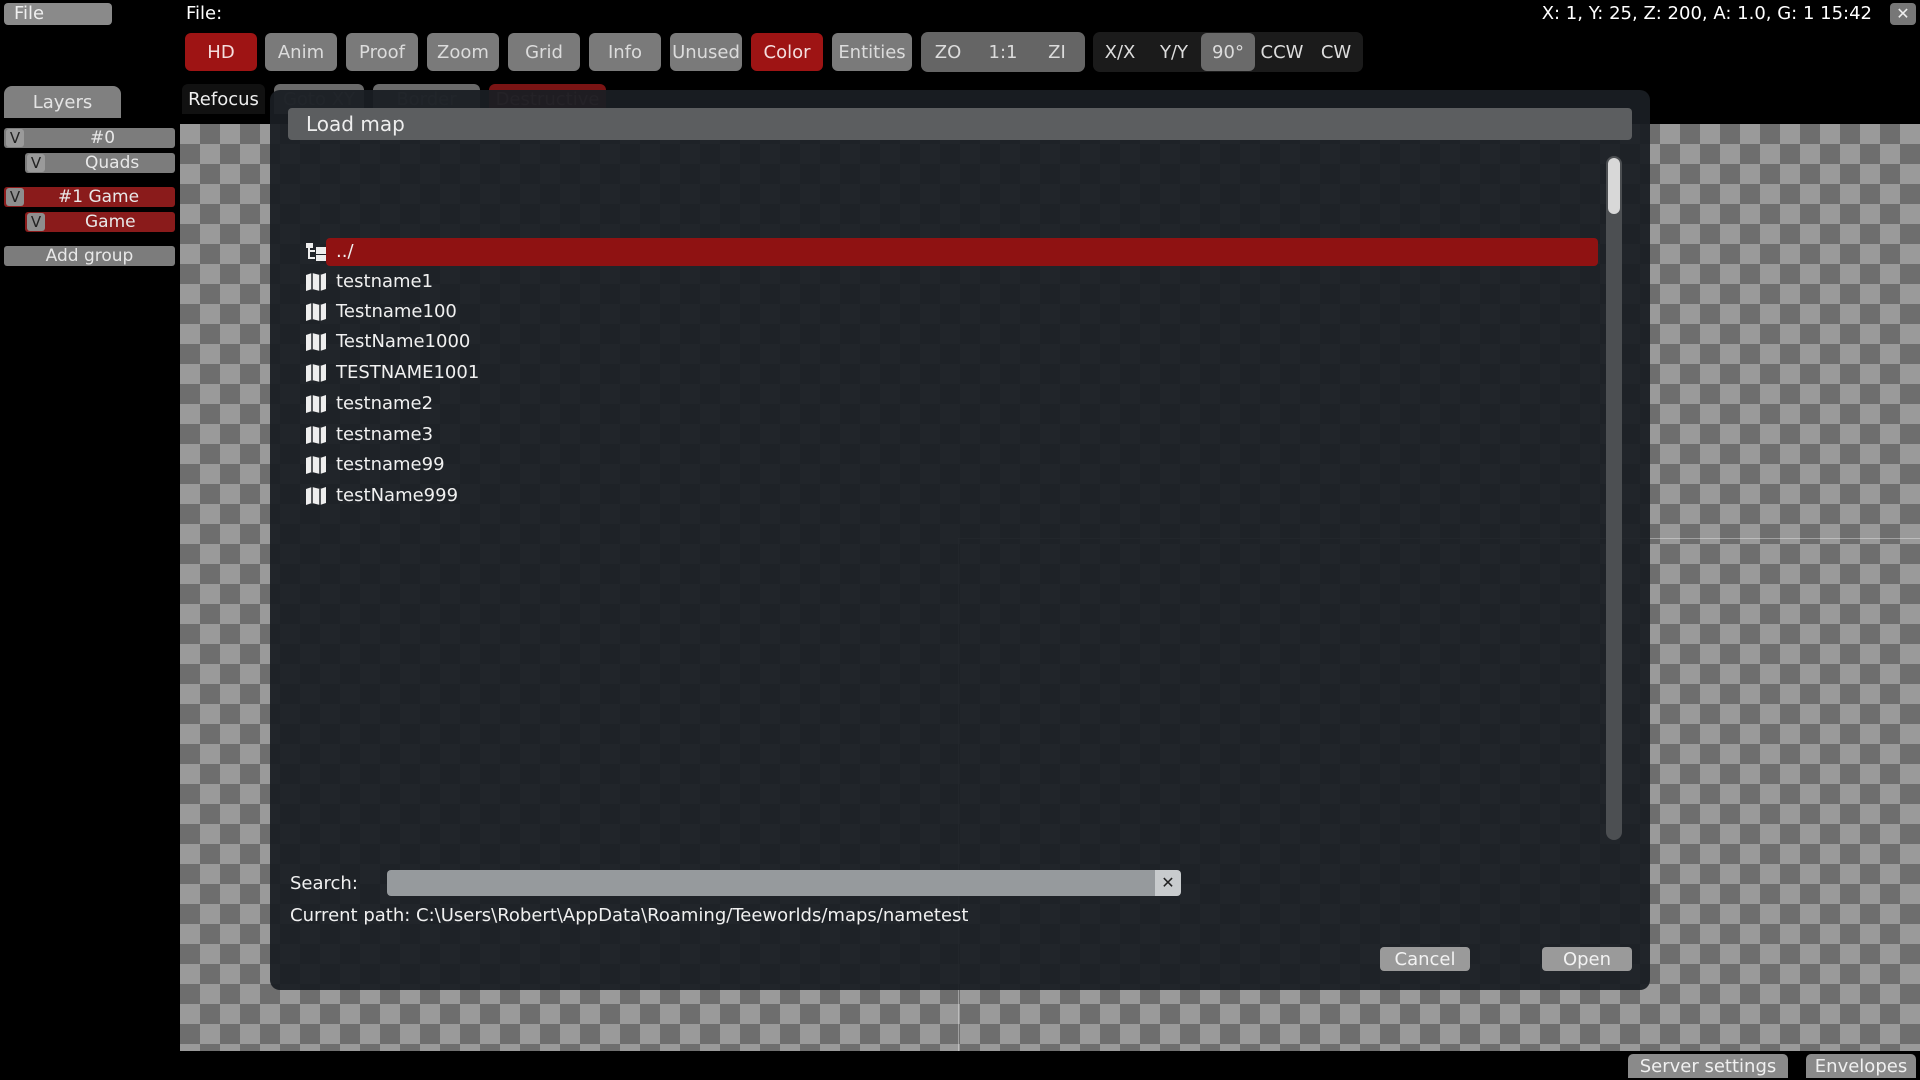 This screenshot has height=1080, width=1920. What do you see at coordinates (1861, 1066) in the screenshot?
I see `envelopes-button: Envelopes` at bounding box center [1861, 1066].